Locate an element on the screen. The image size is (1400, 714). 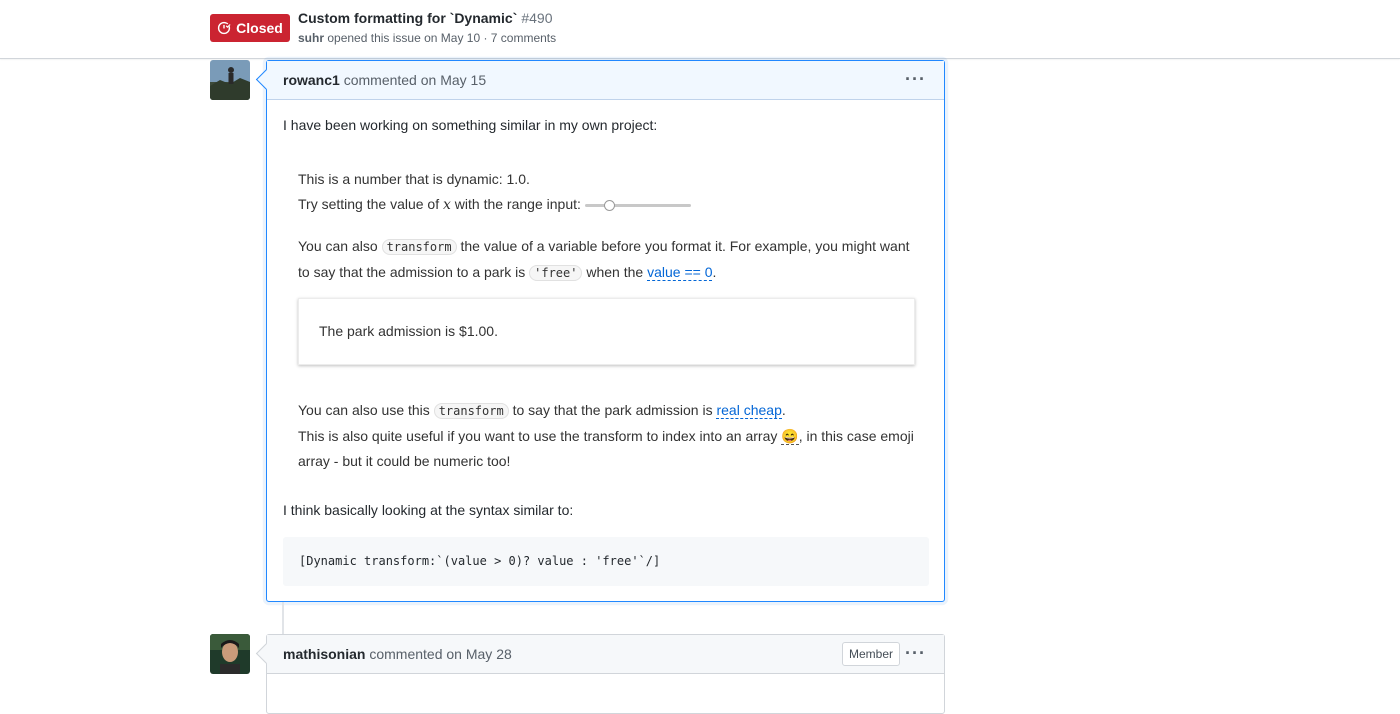
p2-text-c: when the is located at coordinates (615, 272).